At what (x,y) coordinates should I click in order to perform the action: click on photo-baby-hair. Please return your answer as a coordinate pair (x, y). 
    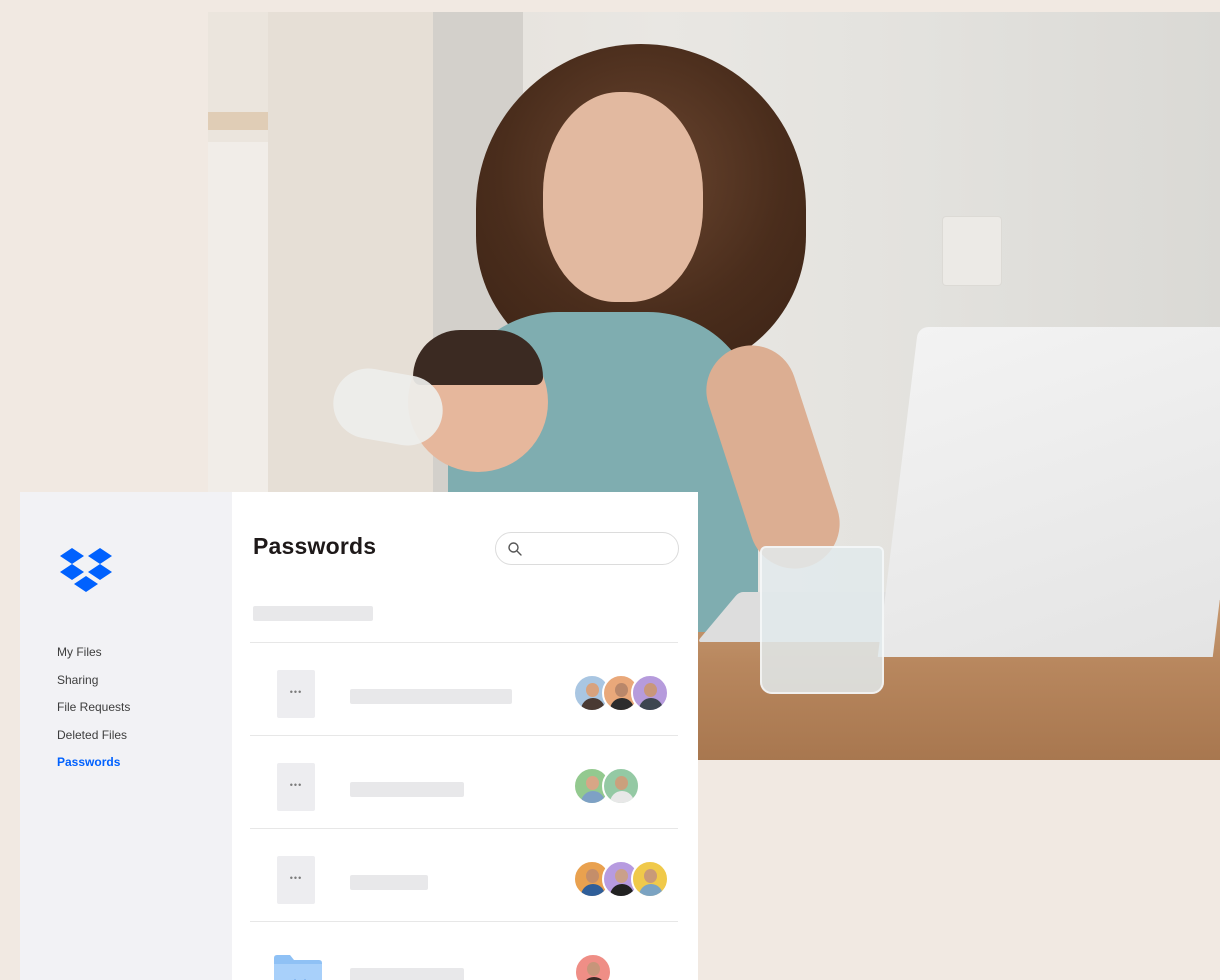
    Looking at the image, I should click on (478, 357).